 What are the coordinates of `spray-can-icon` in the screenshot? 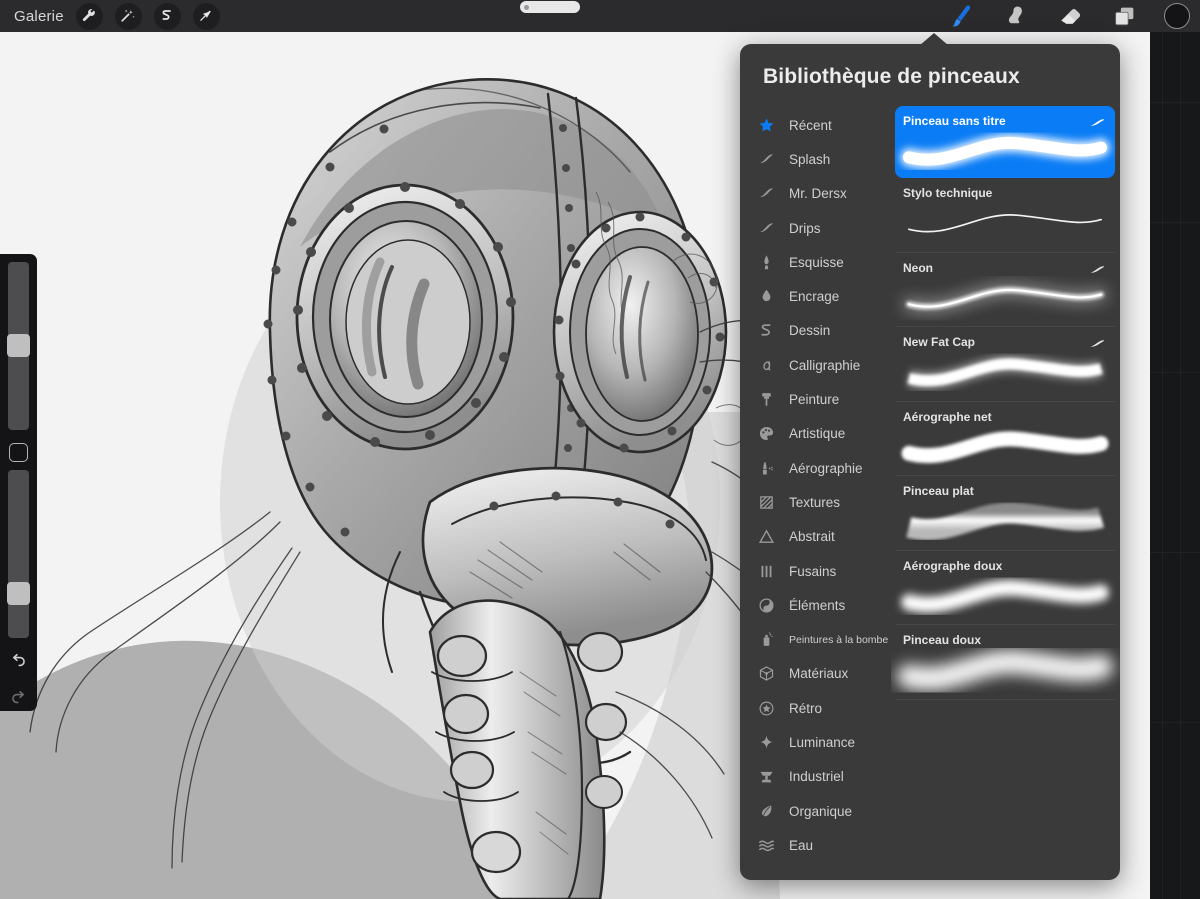 It's located at (766, 639).